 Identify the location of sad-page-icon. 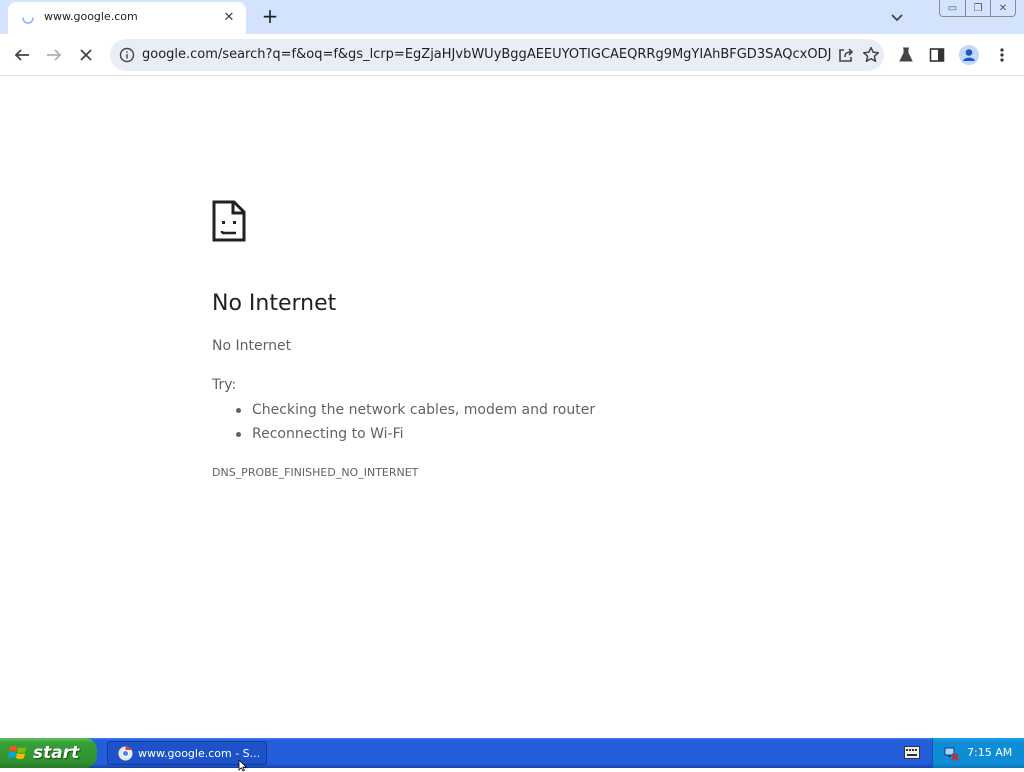
(229, 221).